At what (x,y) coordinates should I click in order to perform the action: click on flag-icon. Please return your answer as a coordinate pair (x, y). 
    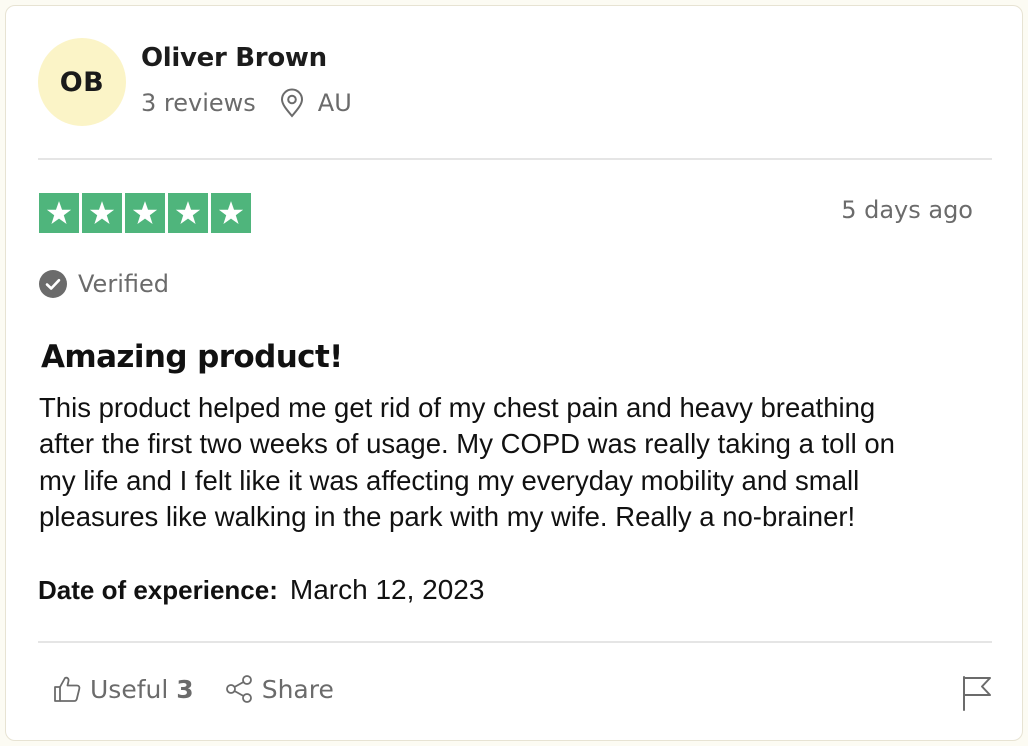
    Looking at the image, I should click on (977, 693).